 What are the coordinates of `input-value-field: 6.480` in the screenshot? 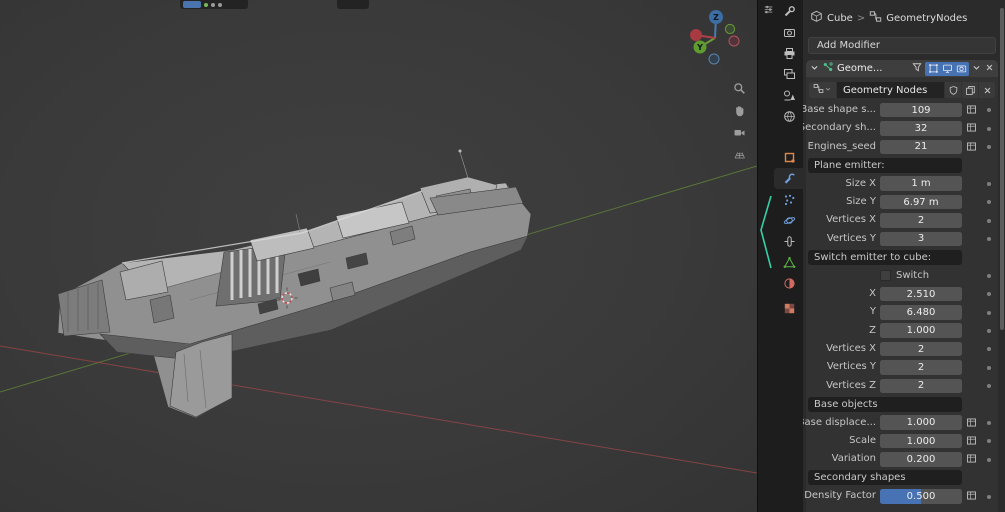 It's located at (921, 312).